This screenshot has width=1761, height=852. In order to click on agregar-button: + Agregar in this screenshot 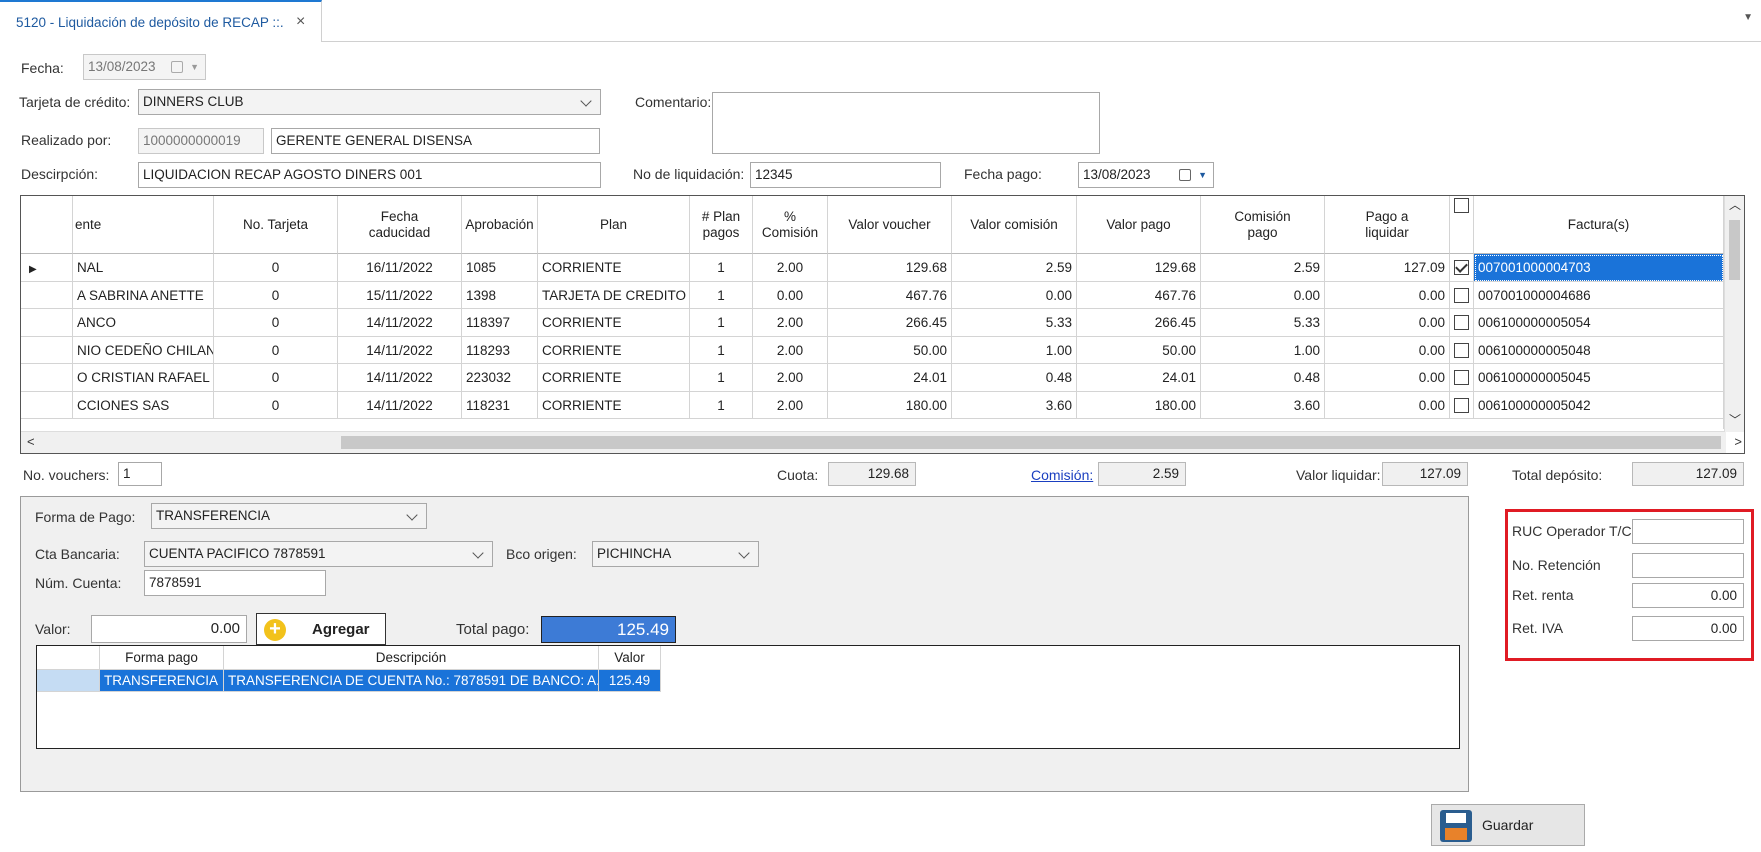, I will do `click(321, 629)`.